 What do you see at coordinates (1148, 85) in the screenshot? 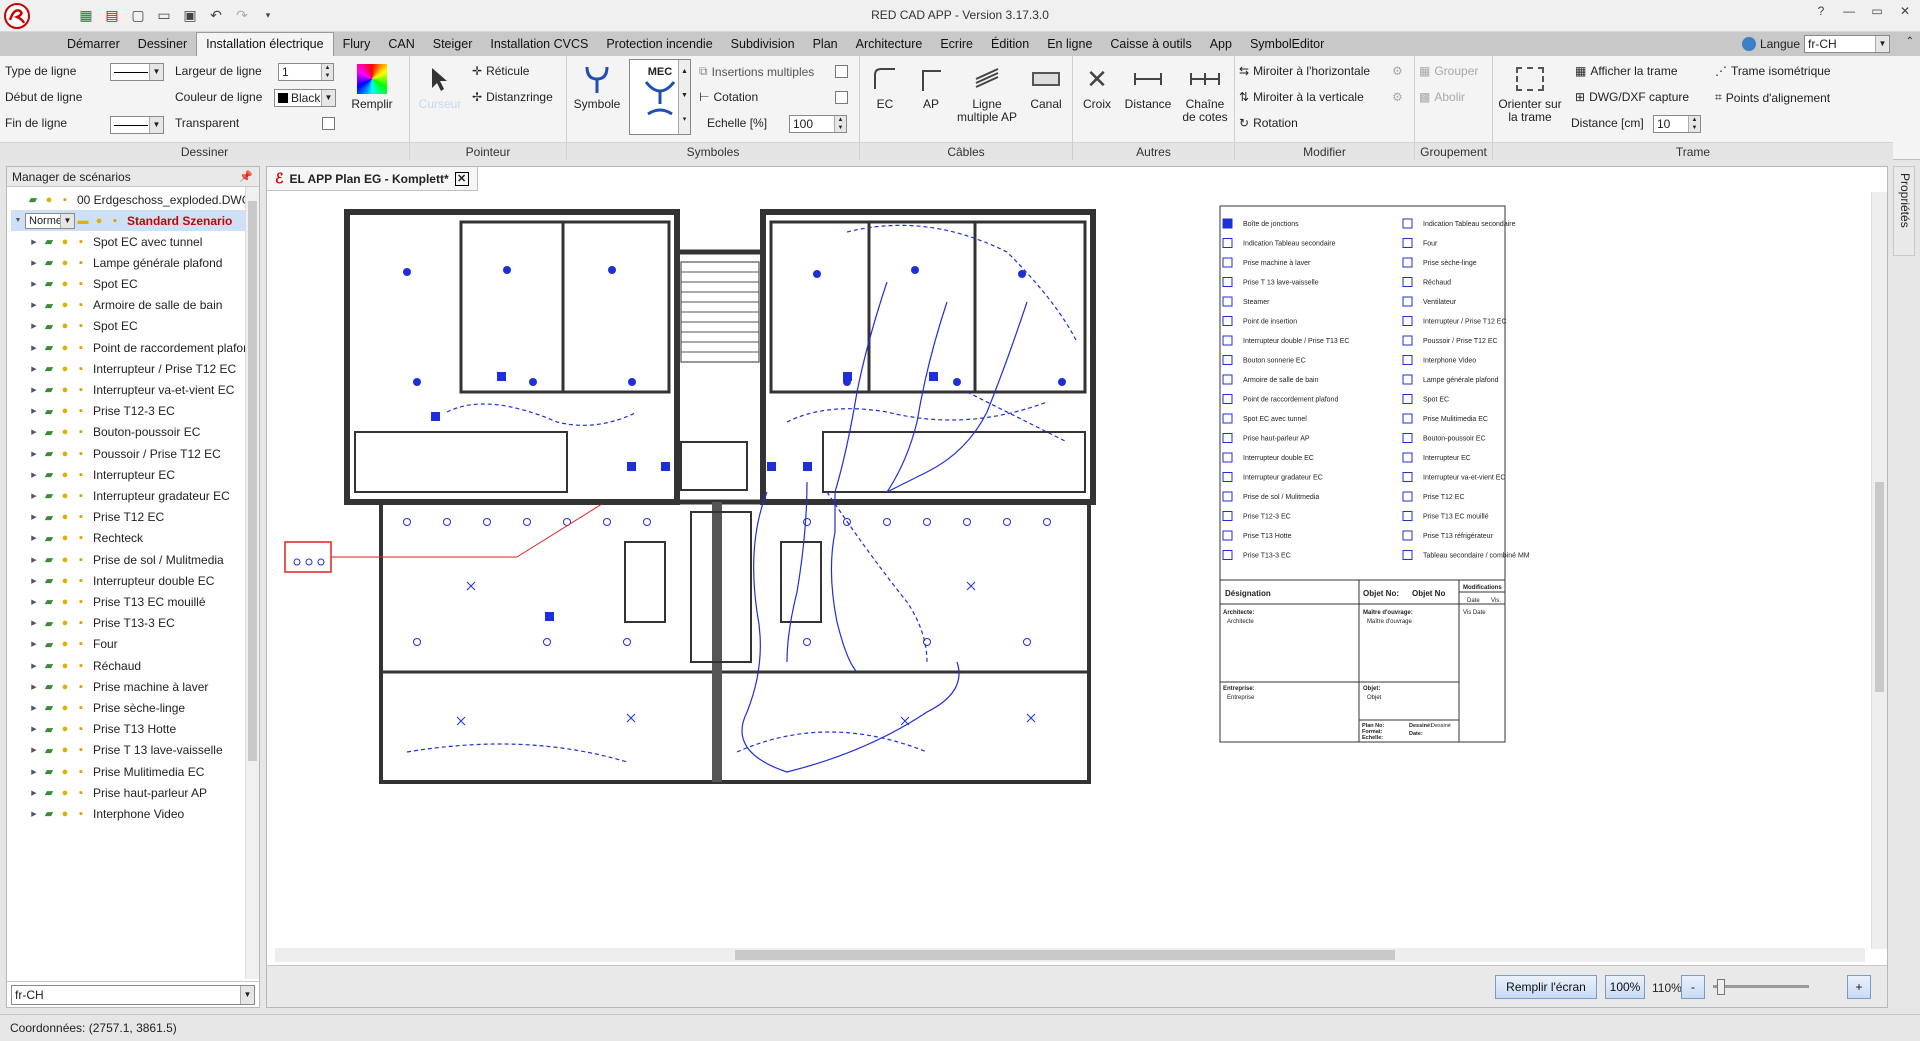
I see `distance-button: Distance` at bounding box center [1148, 85].